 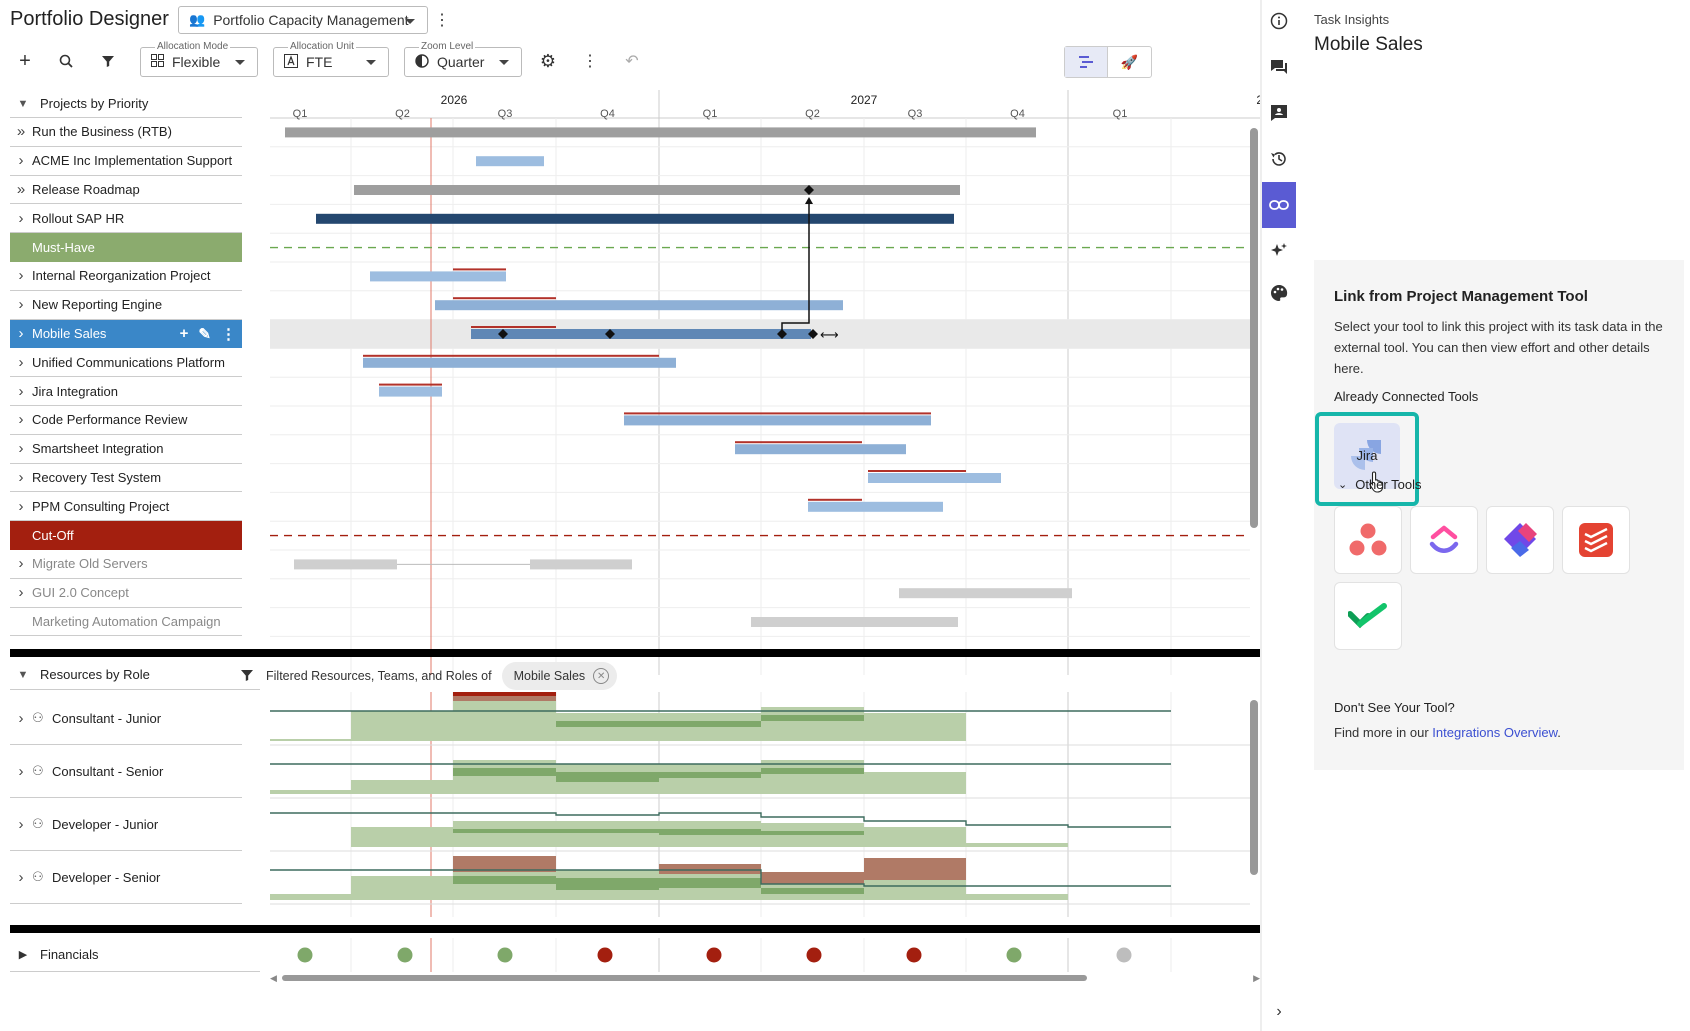 What do you see at coordinates (126, 161) in the screenshot?
I see `project-row: › ACME Inc Implementation Support` at bounding box center [126, 161].